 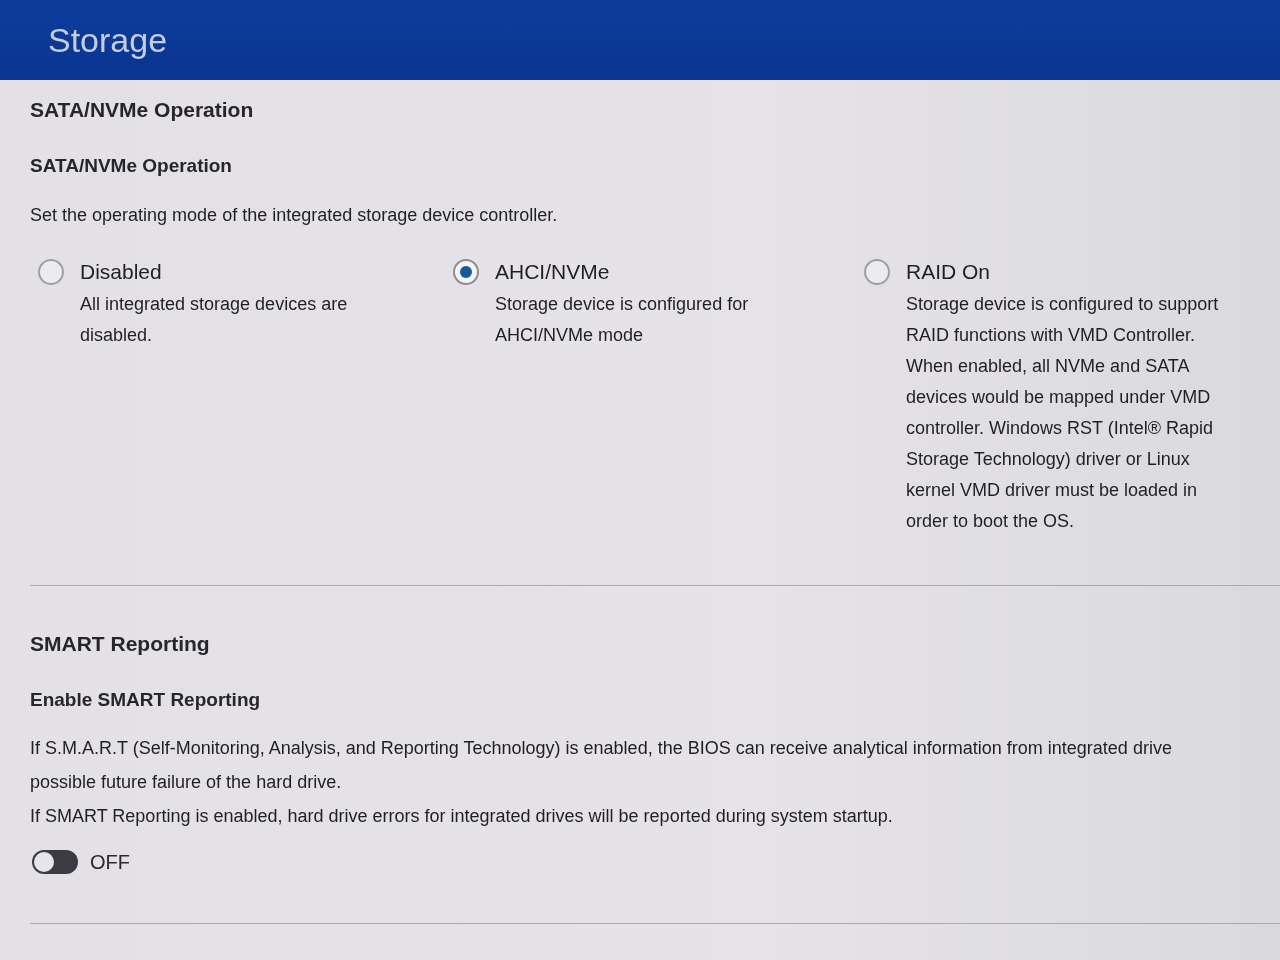 What do you see at coordinates (146, 700) in the screenshot?
I see `setting-label: Enable SMART Reporting` at bounding box center [146, 700].